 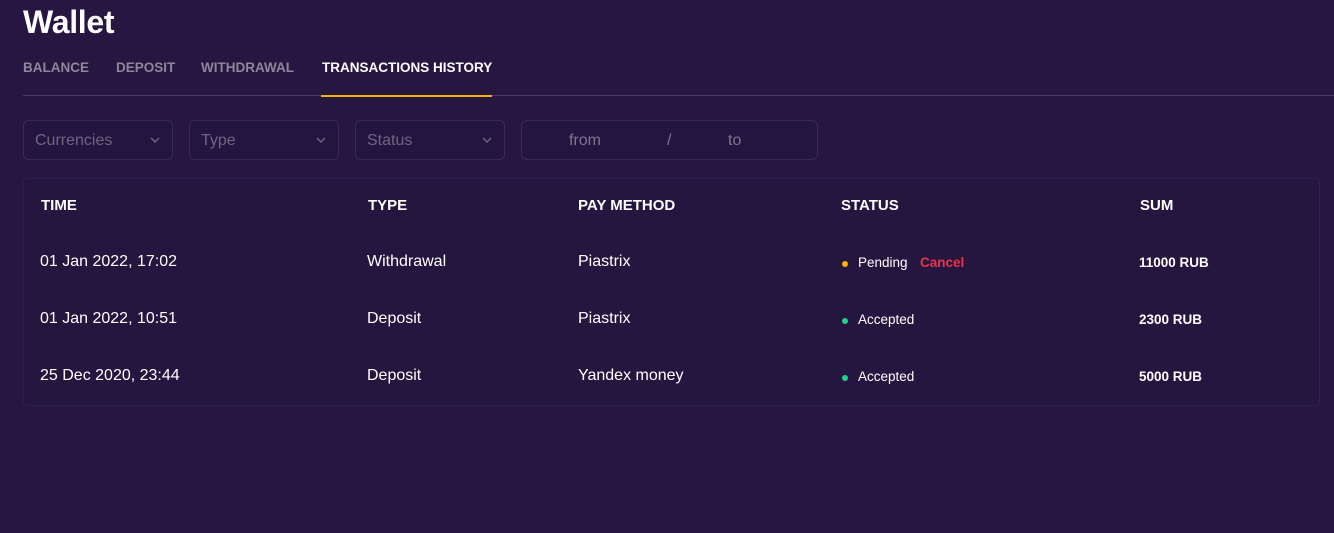 What do you see at coordinates (390, 140) in the screenshot?
I see `status-select-label: Status` at bounding box center [390, 140].